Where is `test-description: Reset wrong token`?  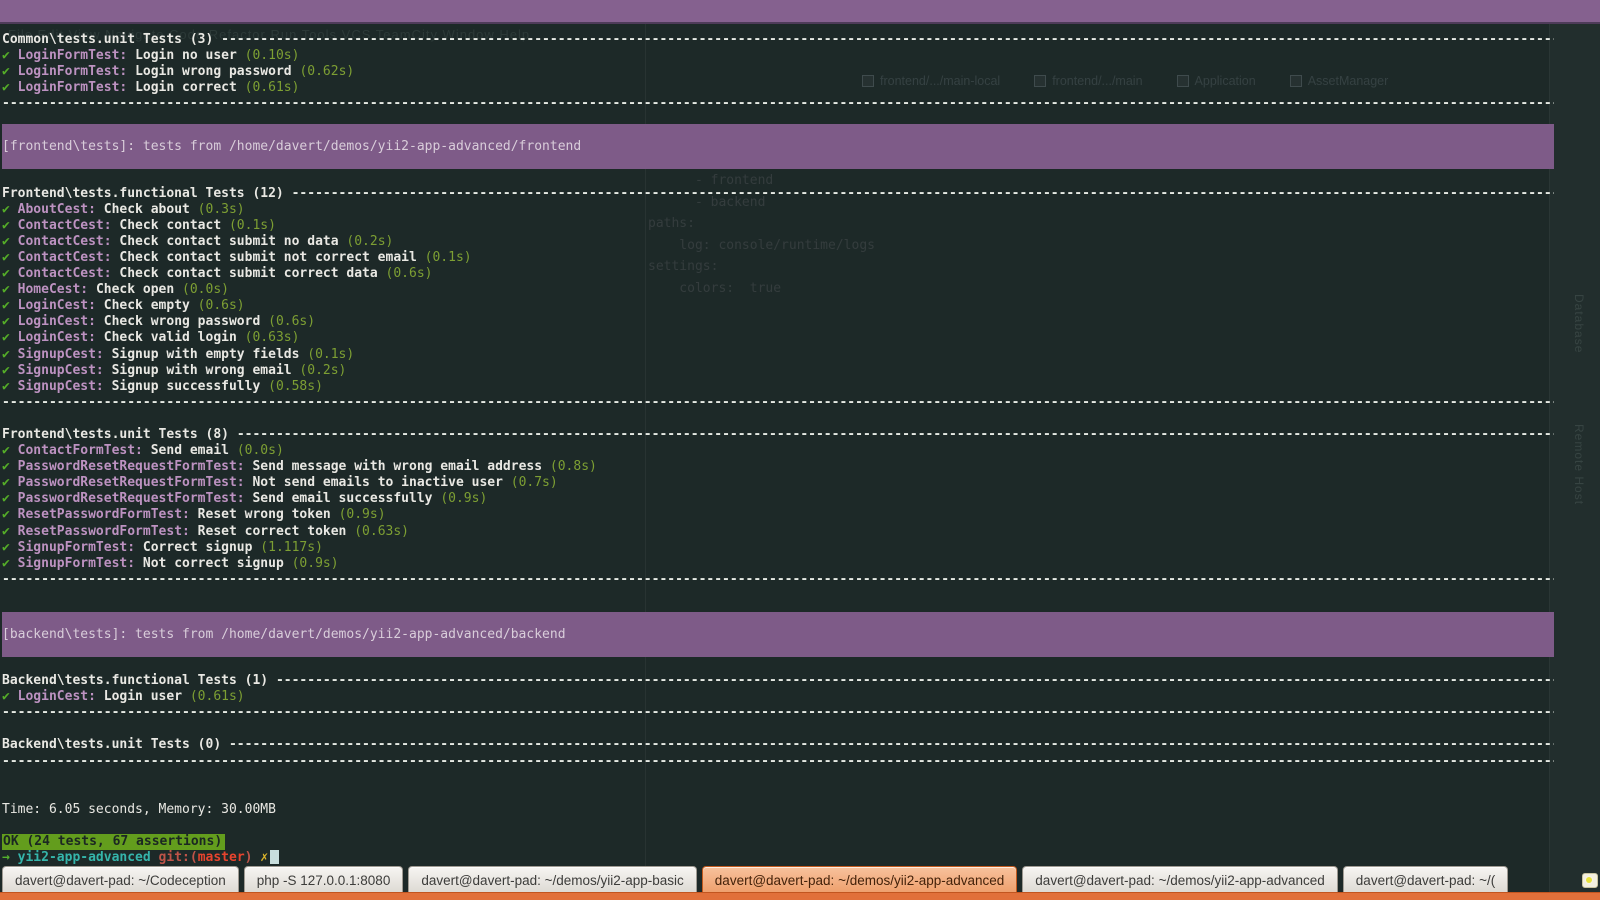 test-description: Reset wrong token is located at coordinates (268, 515).